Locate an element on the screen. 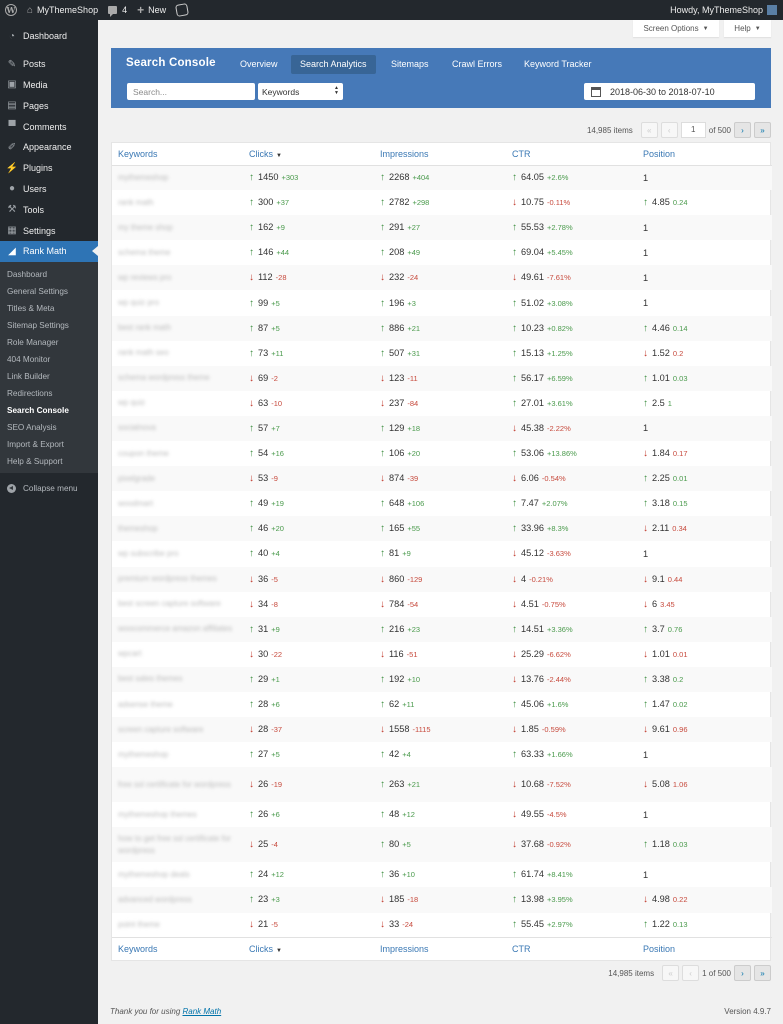 This screenshot has width=783, height=1024. sidebar-item-posts: ✎ Posts is located at coordinates (49, 64).